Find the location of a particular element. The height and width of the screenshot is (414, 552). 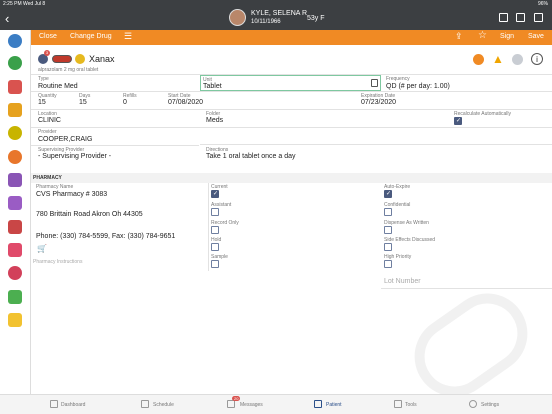

unit-field: Unit Tablet is located at coordinates (290, 83).